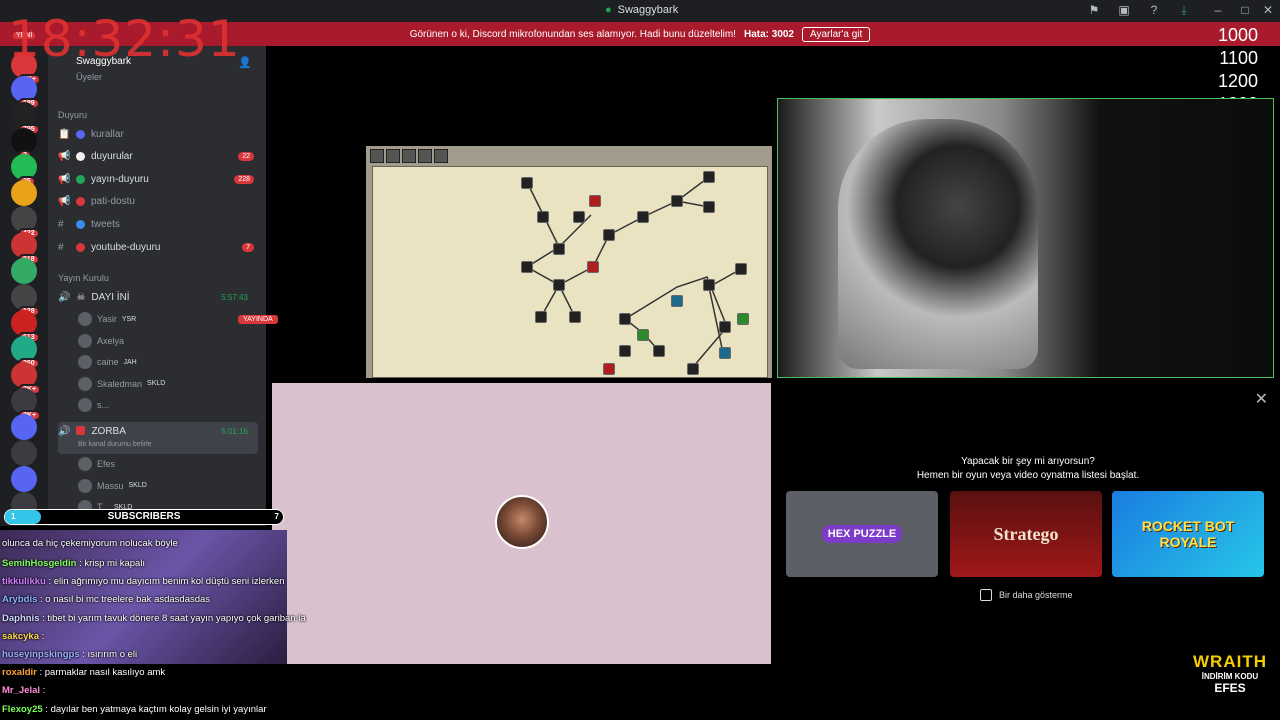 The image size is (1280, 720). I want to click on server-icon: 2, so click(24, 144).